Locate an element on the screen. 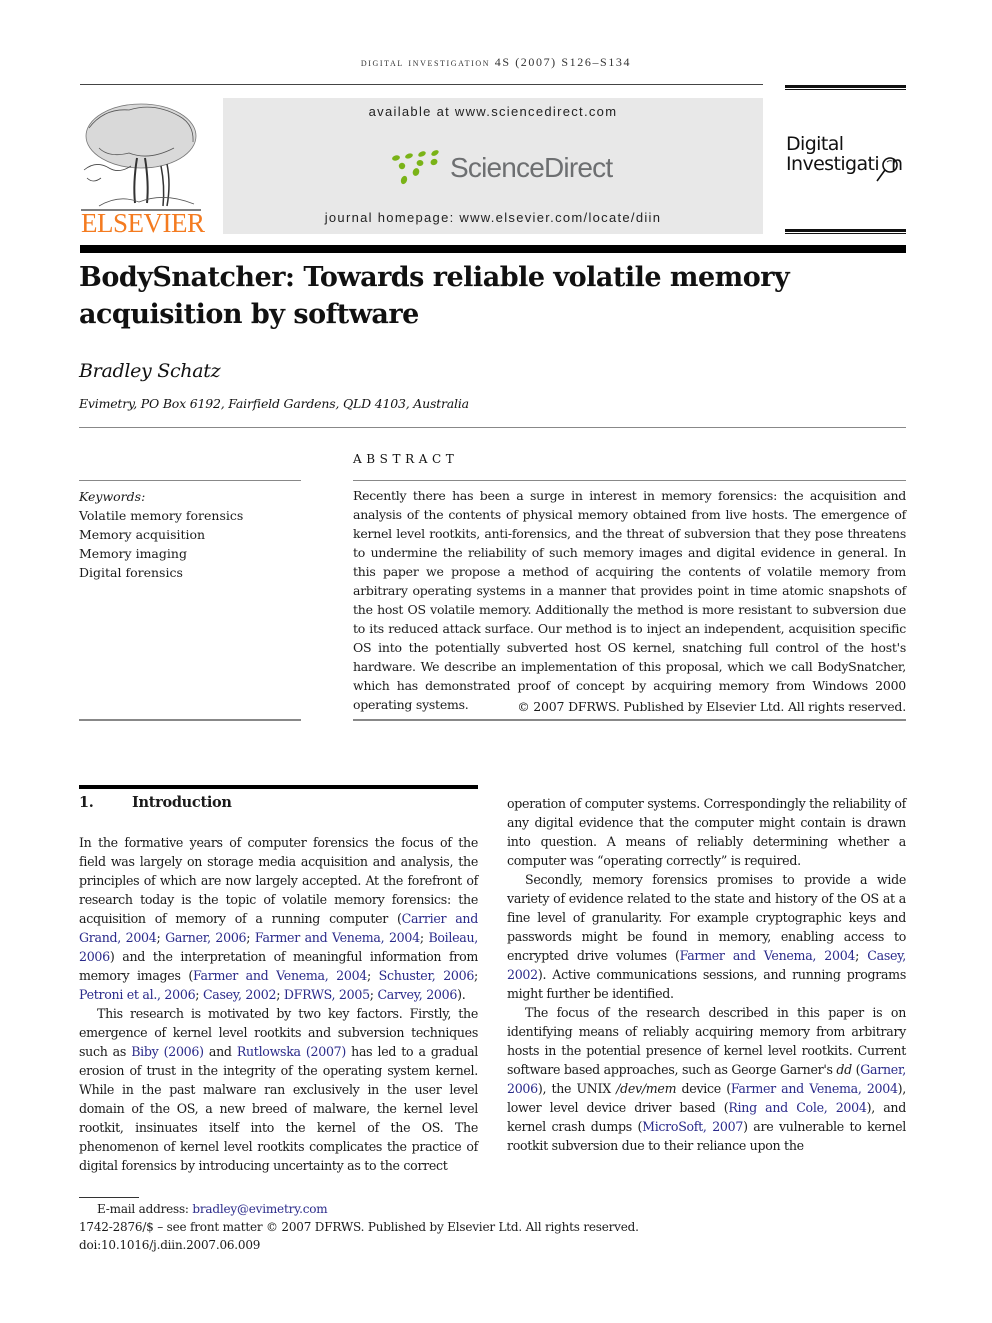 This screenshot has height=1323, width=992. sciencedirect-dots-icon is located at coordinates (415, 167).